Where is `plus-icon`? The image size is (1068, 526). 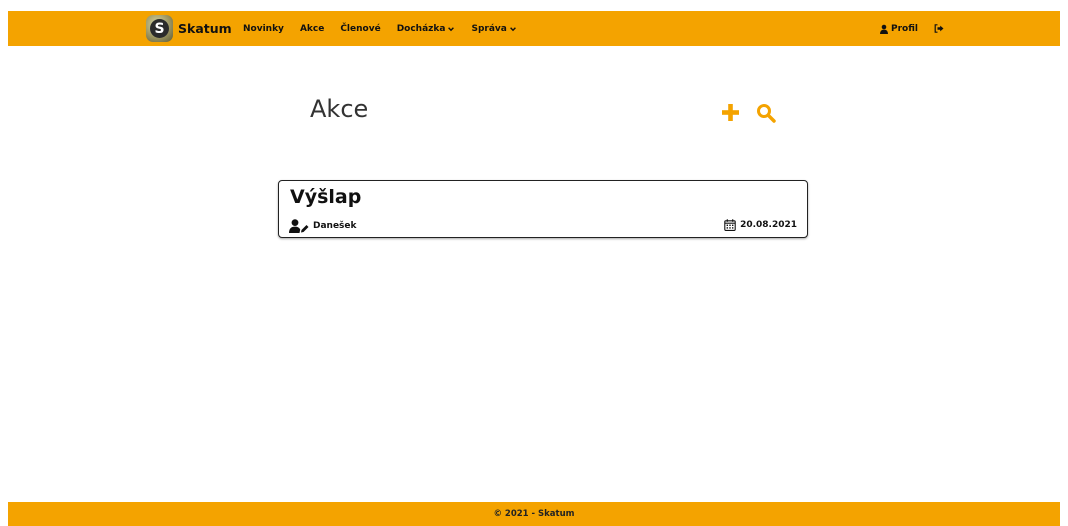 plus-icon is located at coordinates (730, 112).